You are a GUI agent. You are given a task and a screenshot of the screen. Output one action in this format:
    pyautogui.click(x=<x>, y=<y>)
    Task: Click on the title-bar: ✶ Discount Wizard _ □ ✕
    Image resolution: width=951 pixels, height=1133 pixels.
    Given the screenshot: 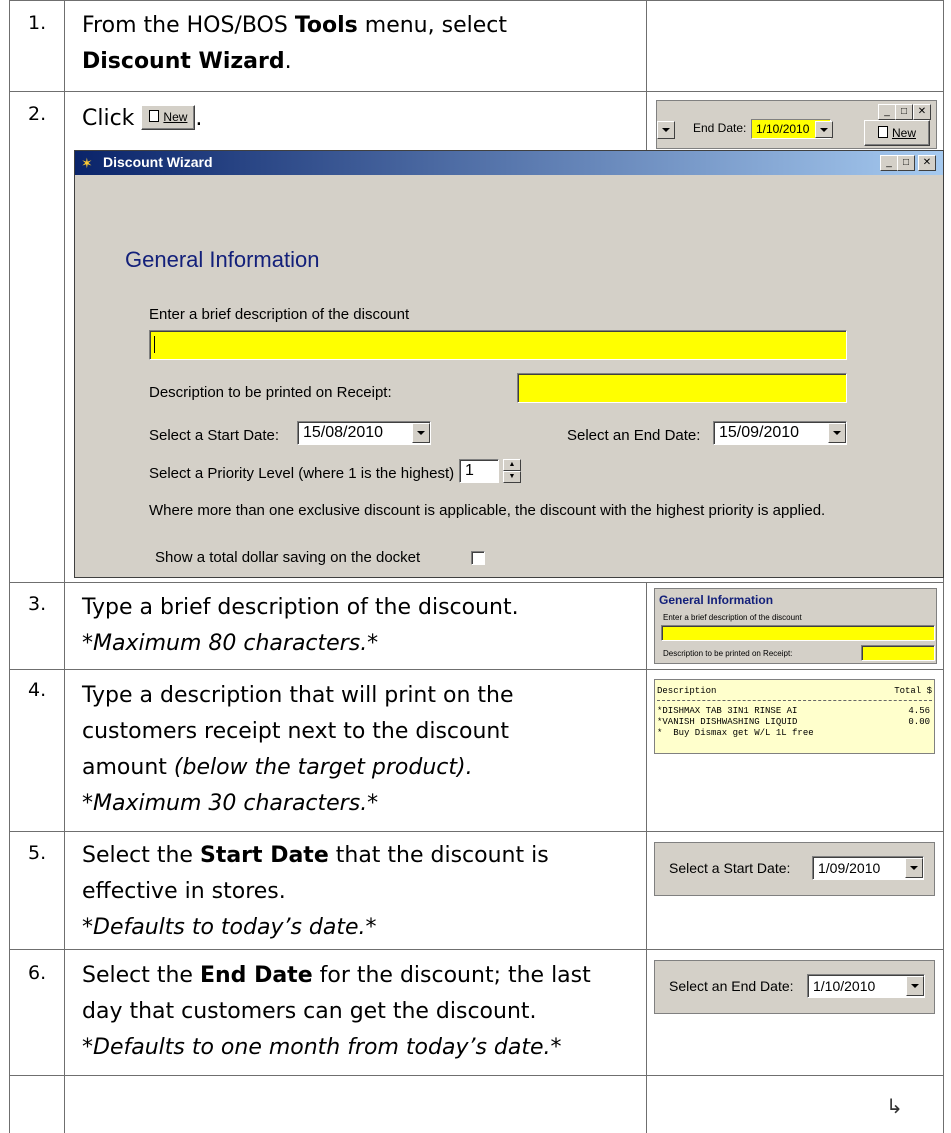 What is the action you would take?
    pyautogui.click(x=509, y=163)
    